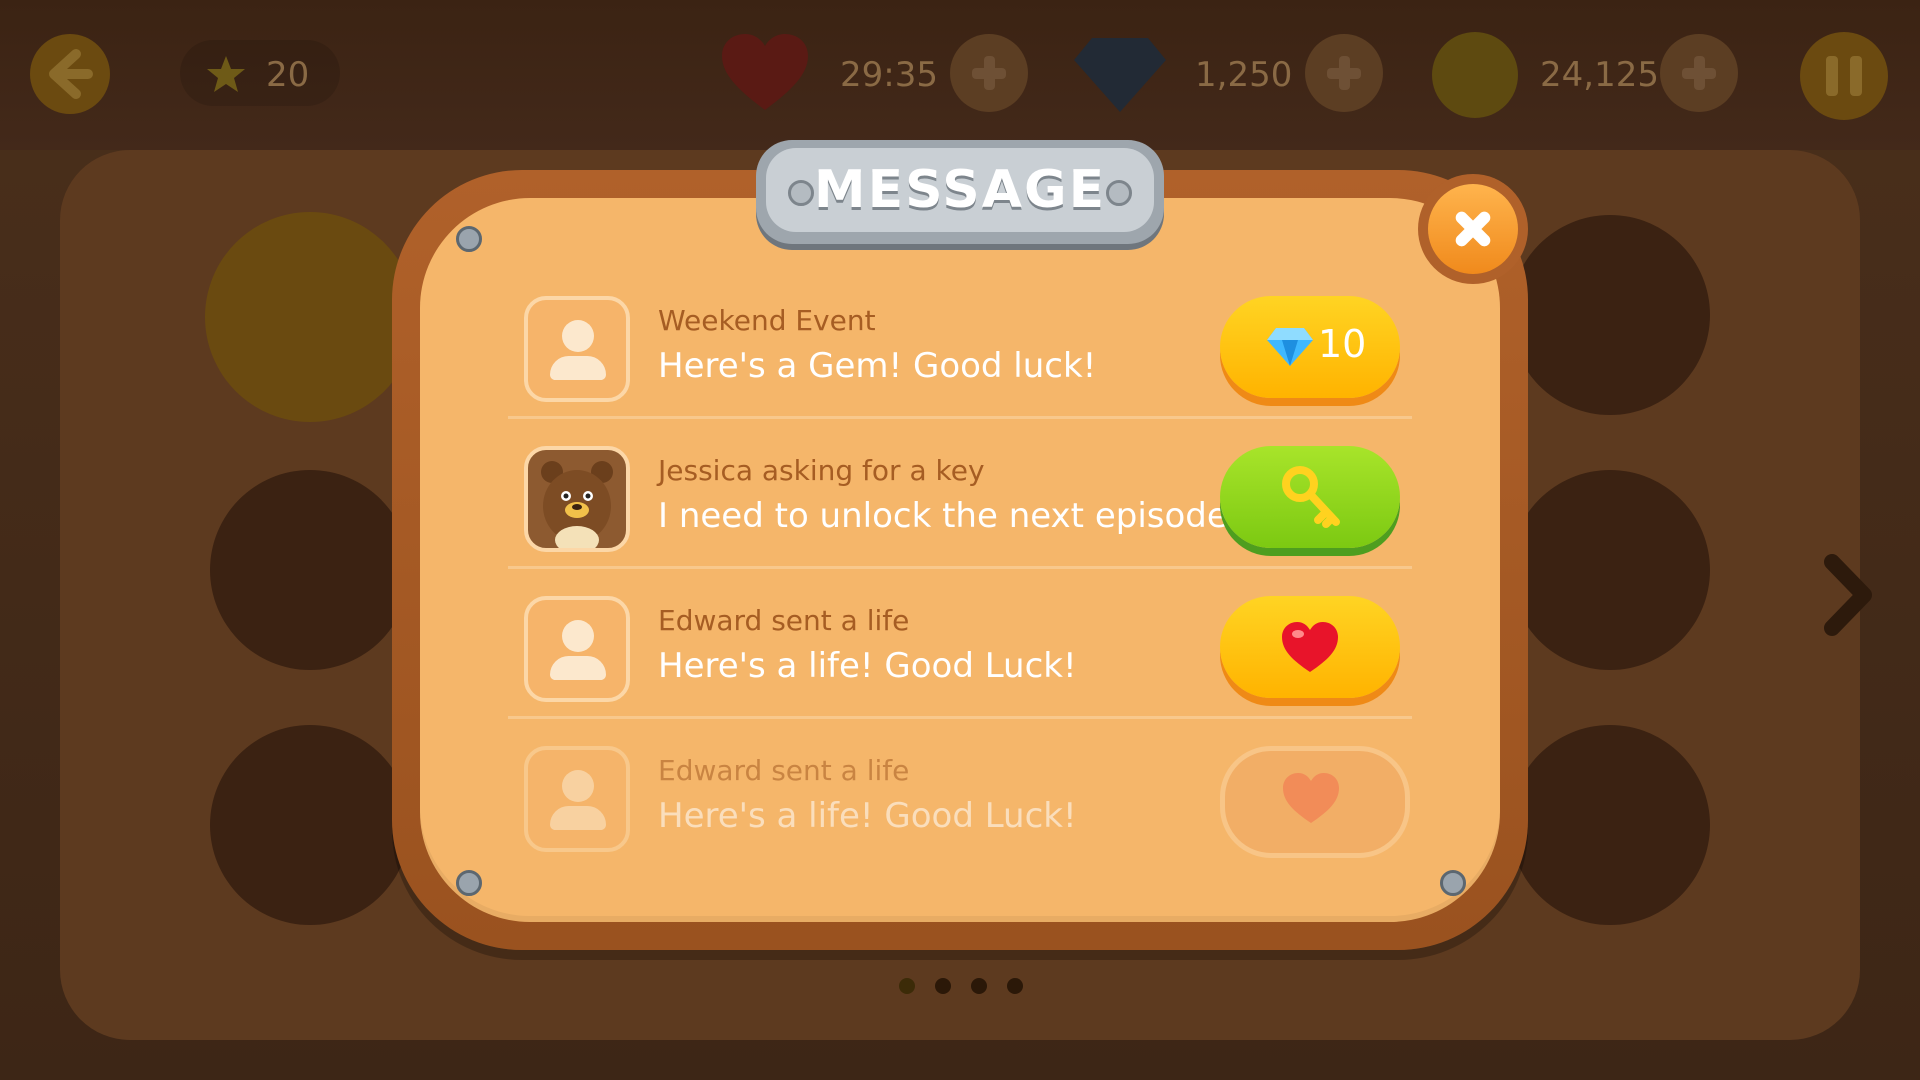 Image resolution: width=1920 pixels, height=1080 pixels. I want to click on add-coins-button, so click(1699, 73).